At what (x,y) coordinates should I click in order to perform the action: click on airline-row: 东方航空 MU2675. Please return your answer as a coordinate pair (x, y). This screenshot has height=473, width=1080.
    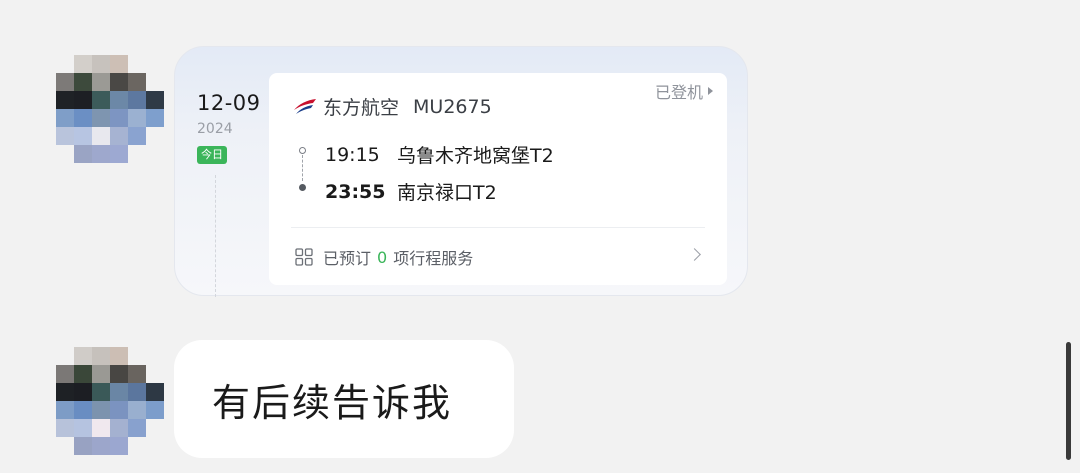
    Looking at the image, I should click on (391, 106).